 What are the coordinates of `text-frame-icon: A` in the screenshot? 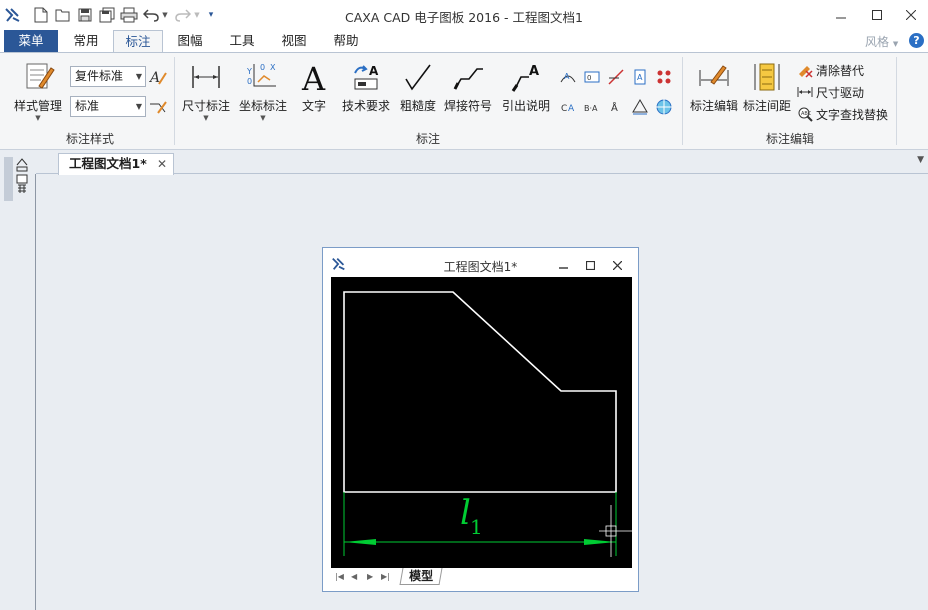 It's located at (640, 77).